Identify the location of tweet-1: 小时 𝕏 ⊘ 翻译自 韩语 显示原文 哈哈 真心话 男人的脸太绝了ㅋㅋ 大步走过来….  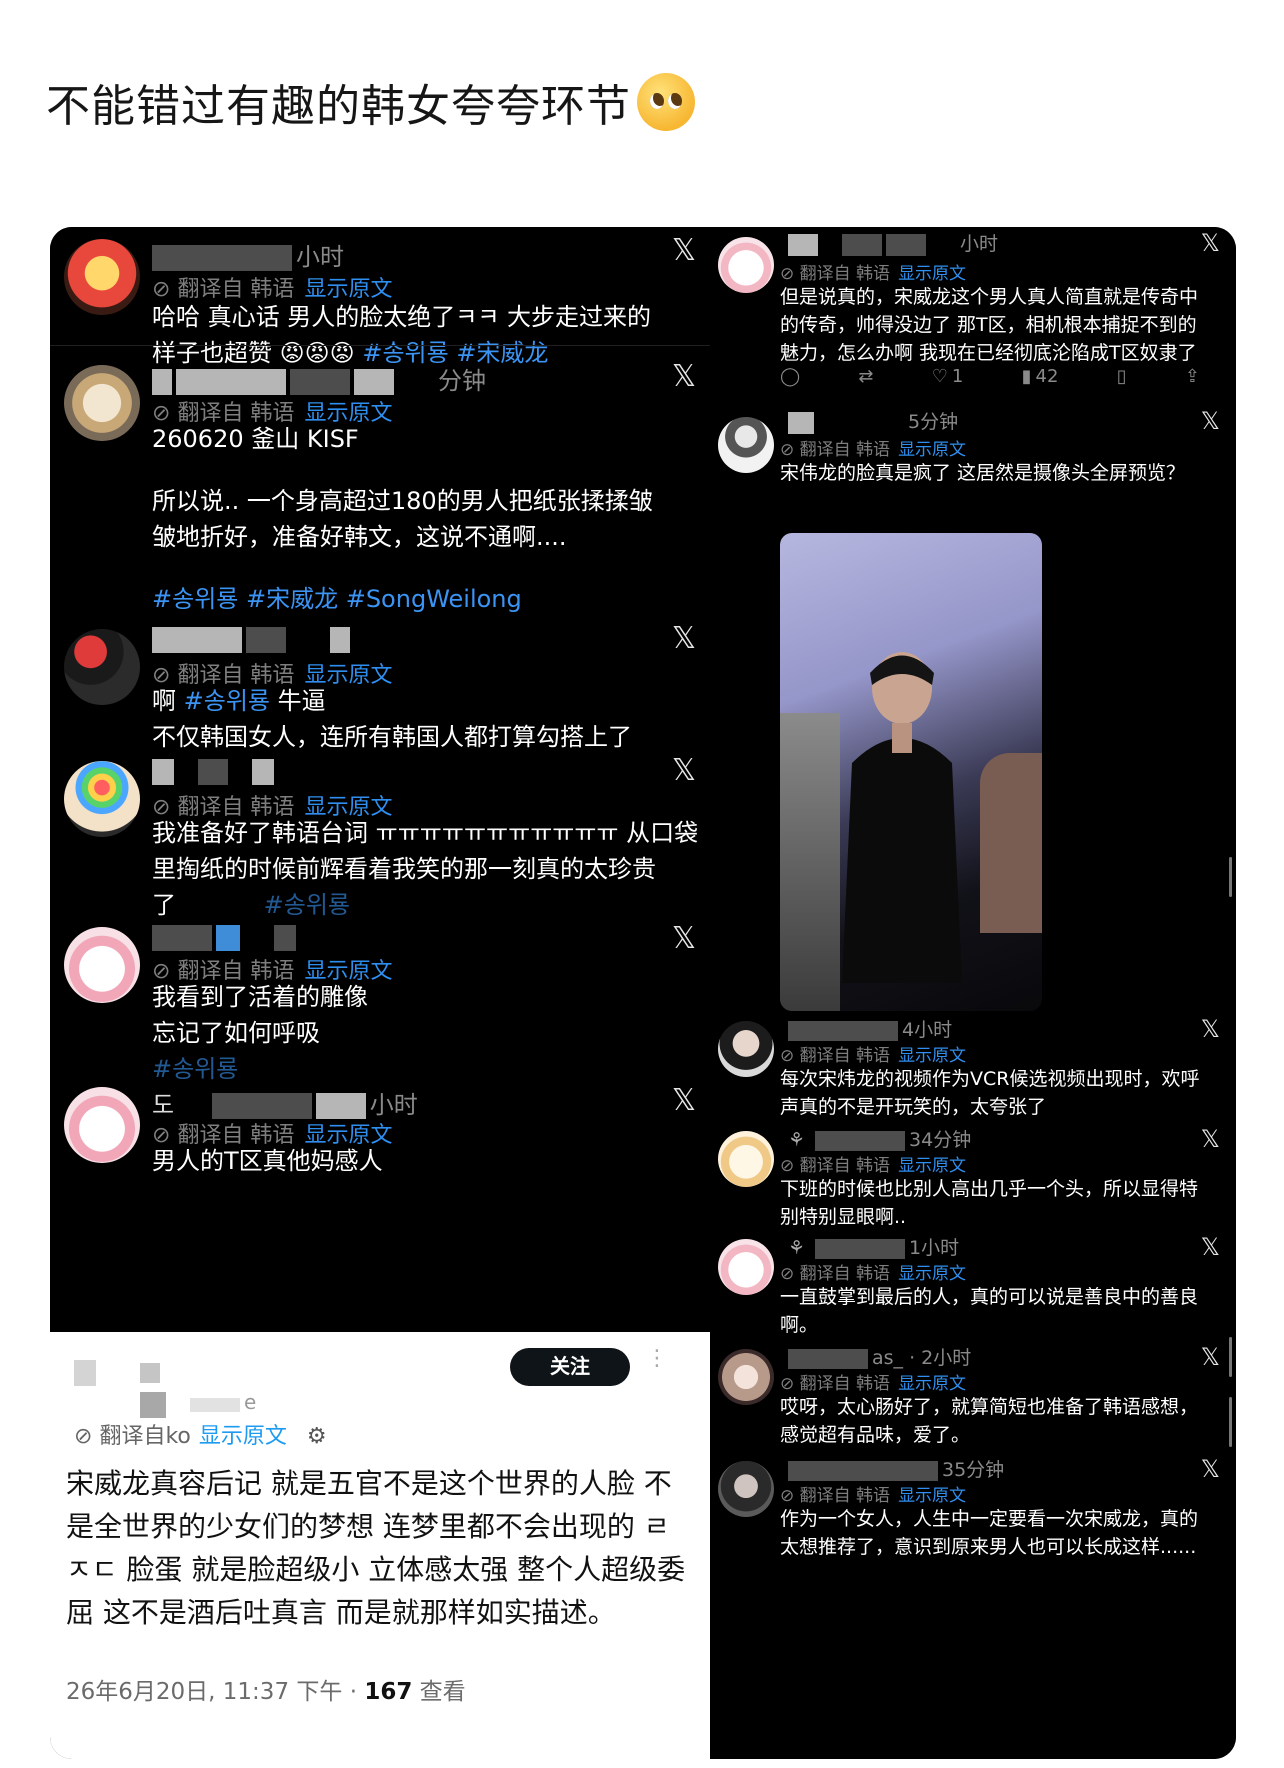
(380, 297).